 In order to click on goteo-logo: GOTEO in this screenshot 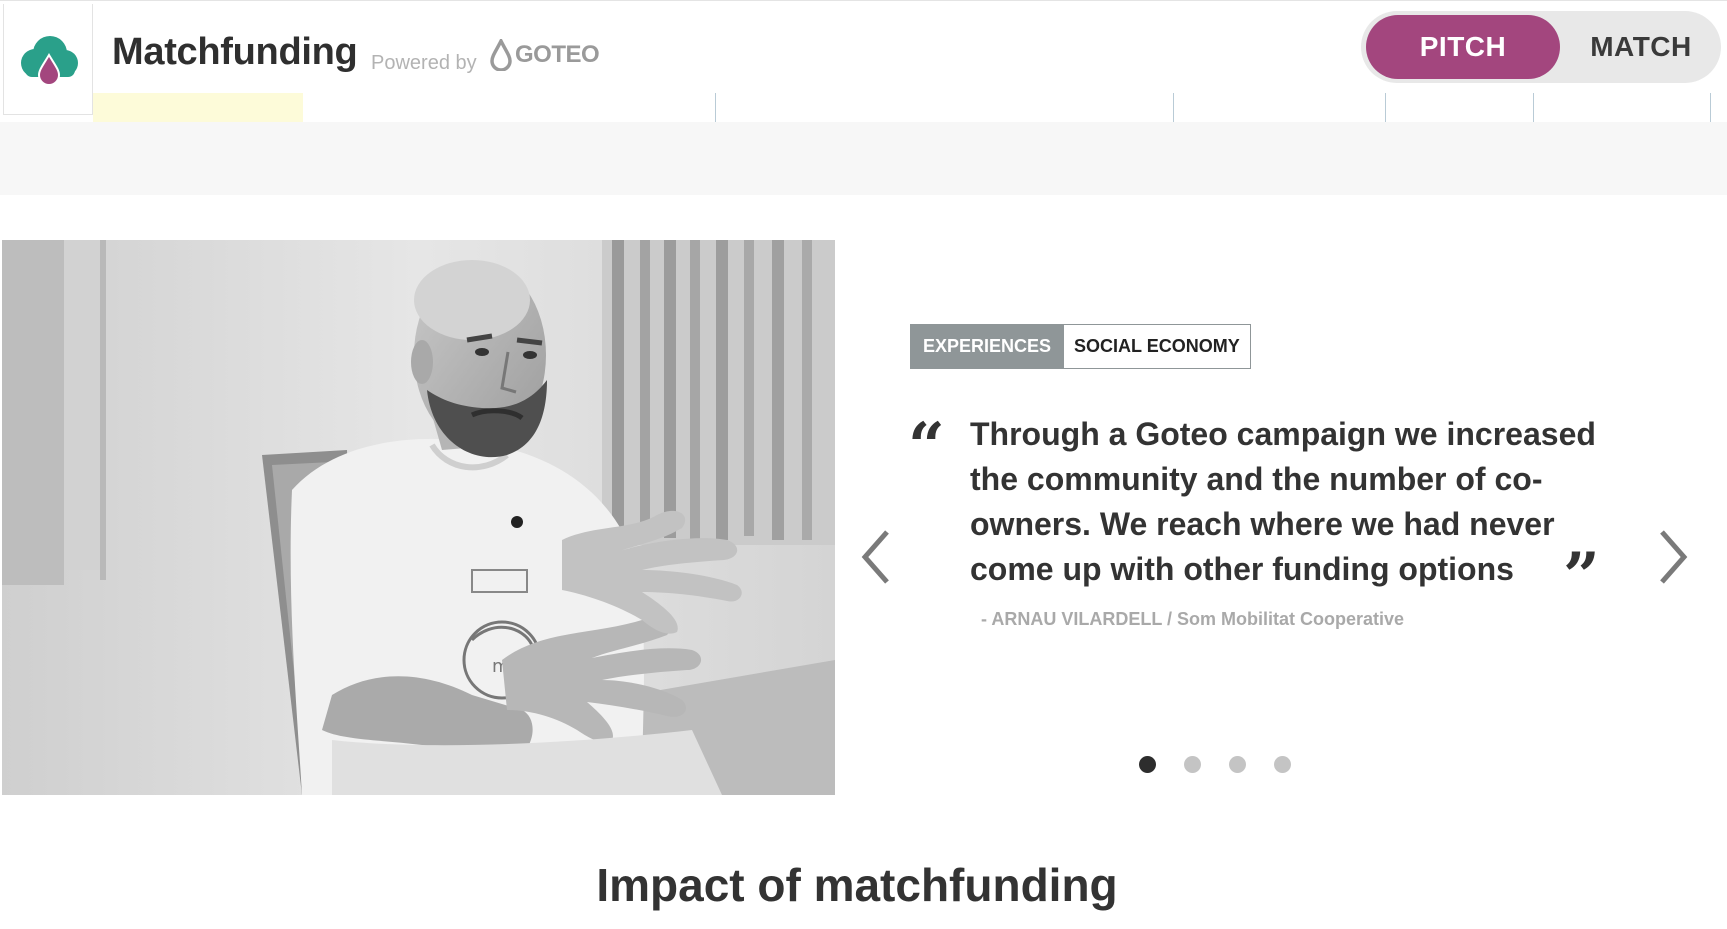, I will do `click(545, 55)`.